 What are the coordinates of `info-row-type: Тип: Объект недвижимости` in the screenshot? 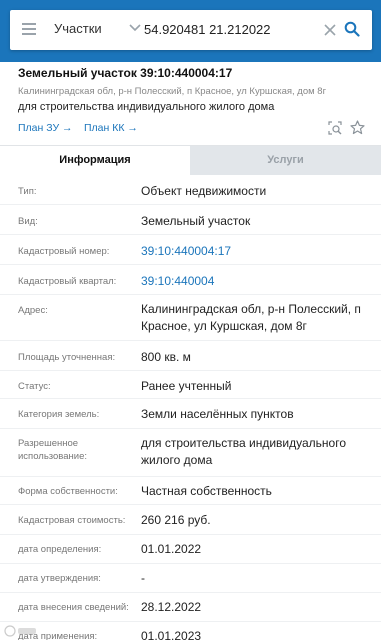 It's located at (190, 190).